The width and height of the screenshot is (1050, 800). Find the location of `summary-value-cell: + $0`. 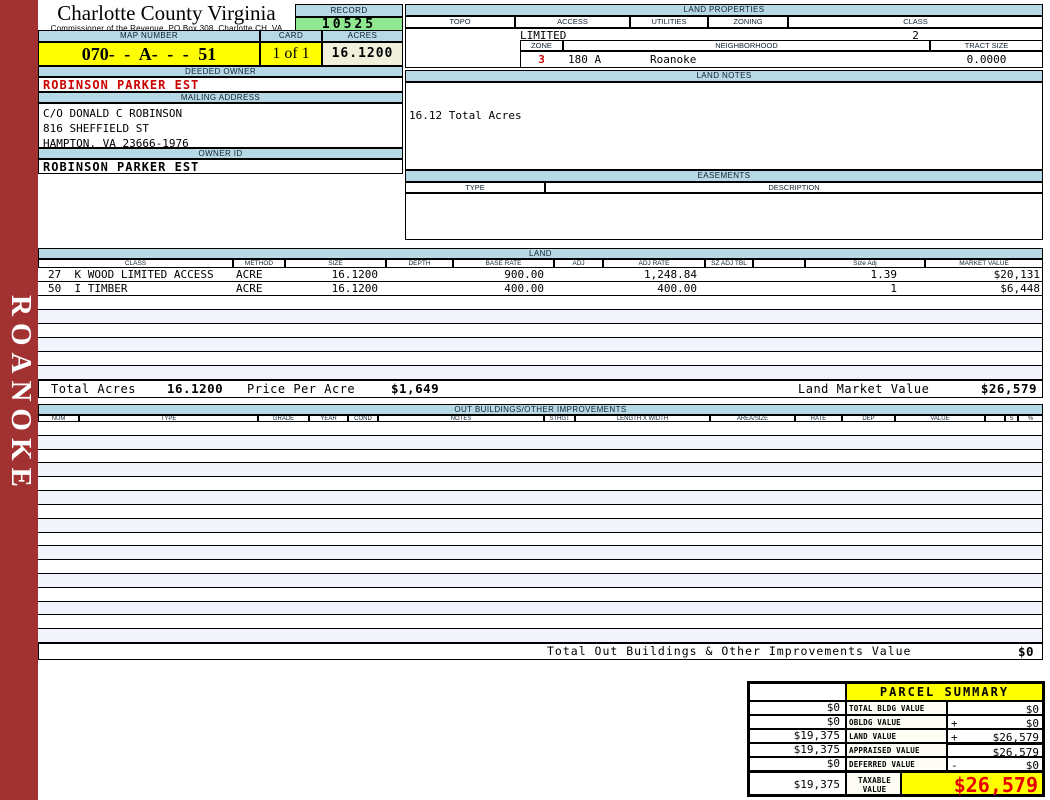

summary-value-cell: + $0 is located at coordinates (995, 722).